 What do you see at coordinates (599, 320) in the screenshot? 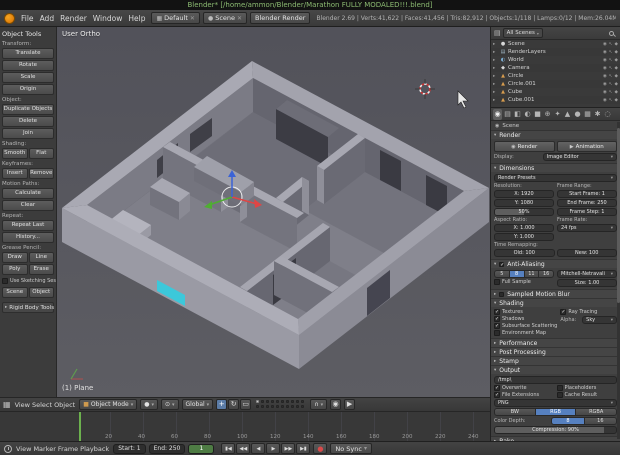
I see `alpha-dropdown: Sky ▾` at bounding box center [599, 320].